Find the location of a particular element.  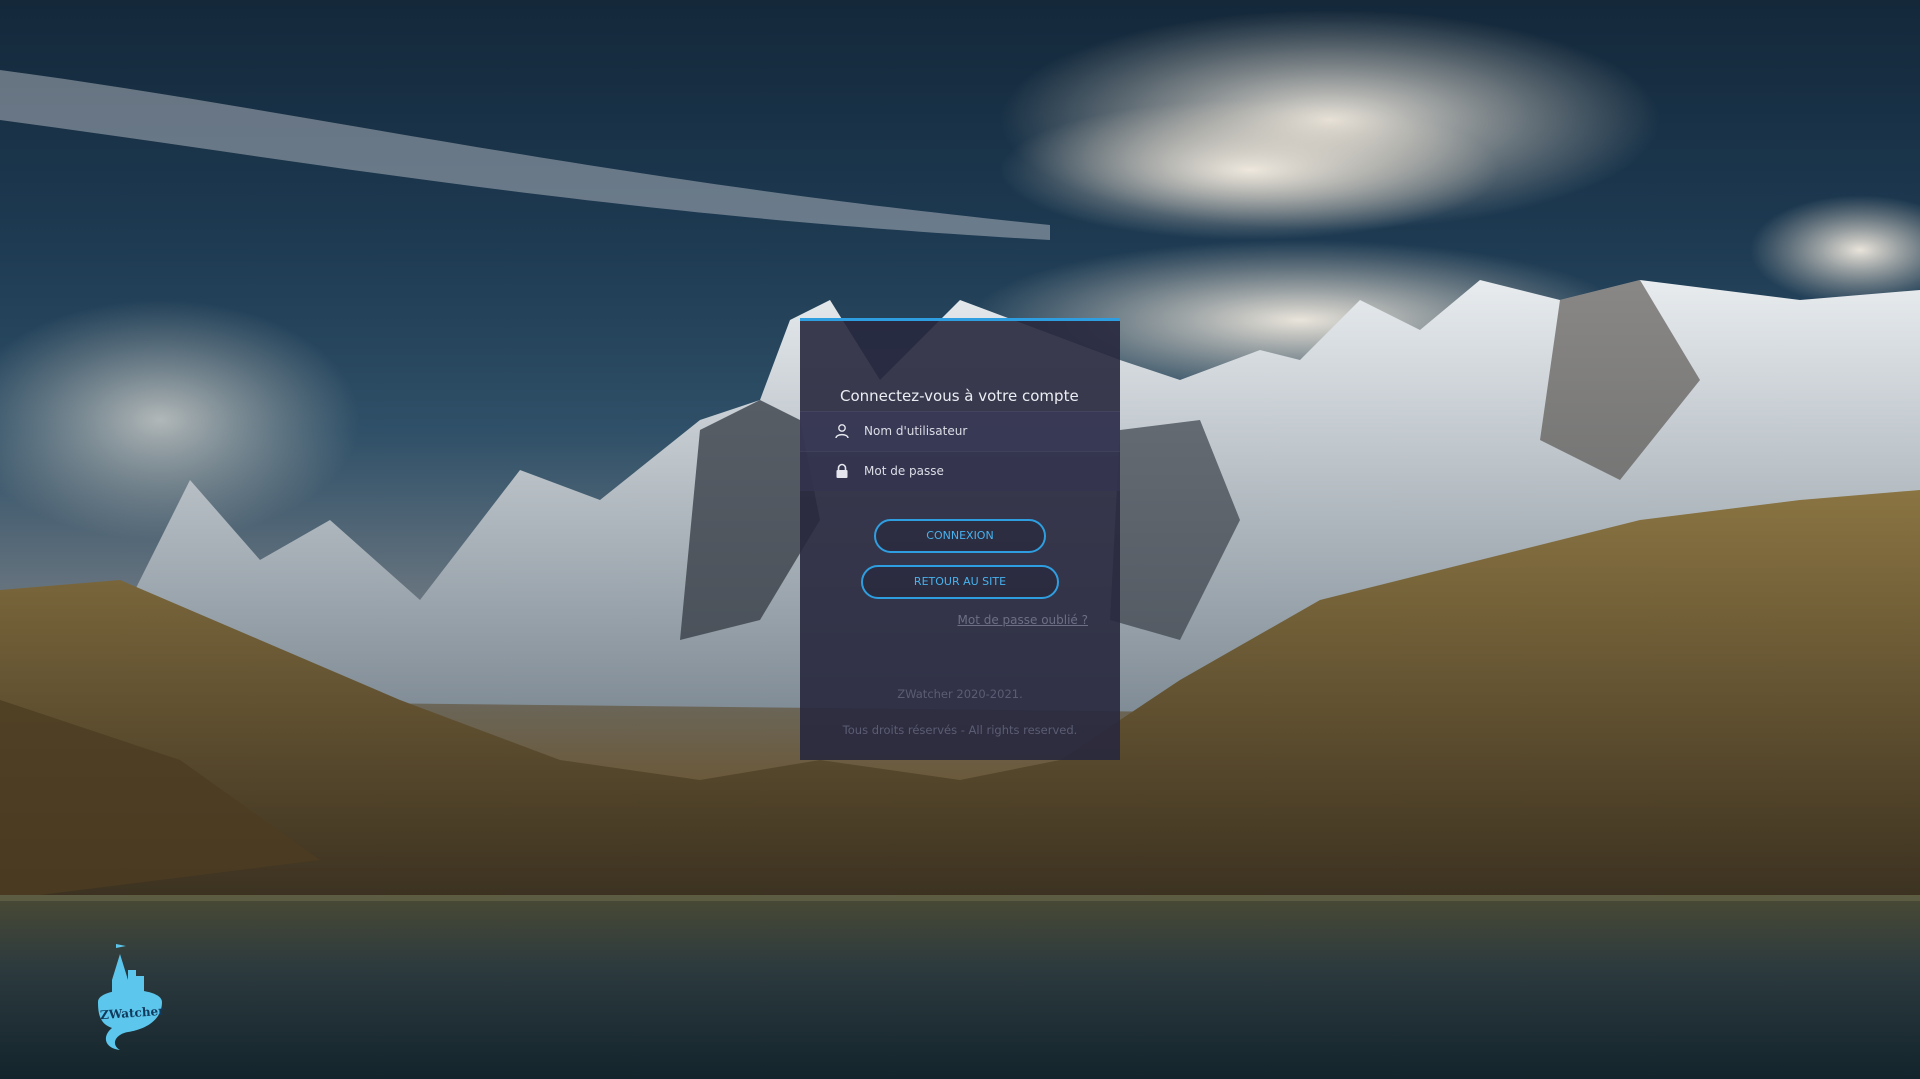

username-field is located at coordinates (960, 431).